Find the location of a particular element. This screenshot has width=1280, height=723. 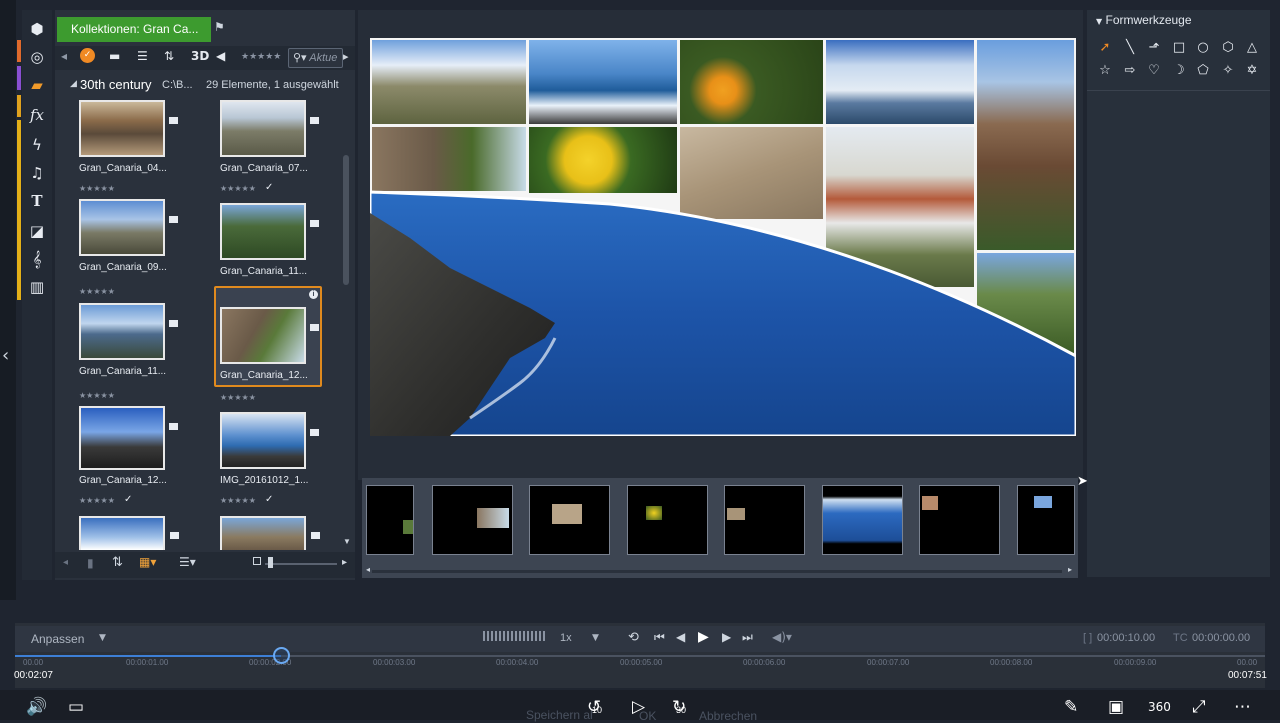

filmstrip-right-icon: ▸ is located at coordinates (1070, 569).